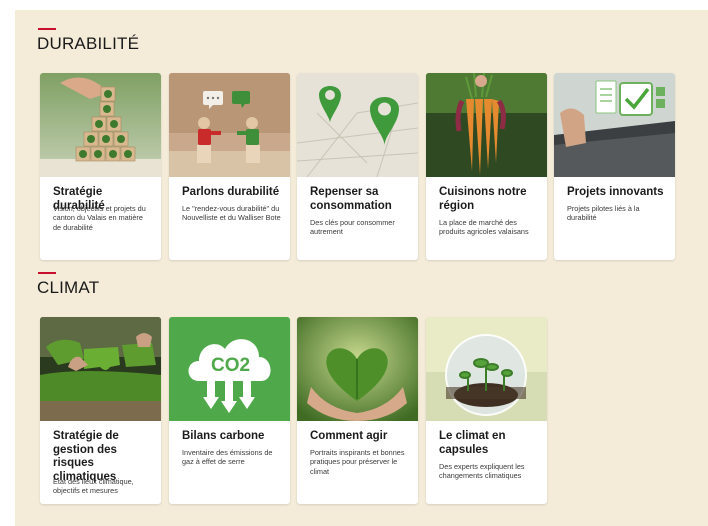  What do you see at coordinates (603, 213) in the screenshot?
I see `card-description: Projets pilotes liés à la durabilité` at bounding box center [603, 213].